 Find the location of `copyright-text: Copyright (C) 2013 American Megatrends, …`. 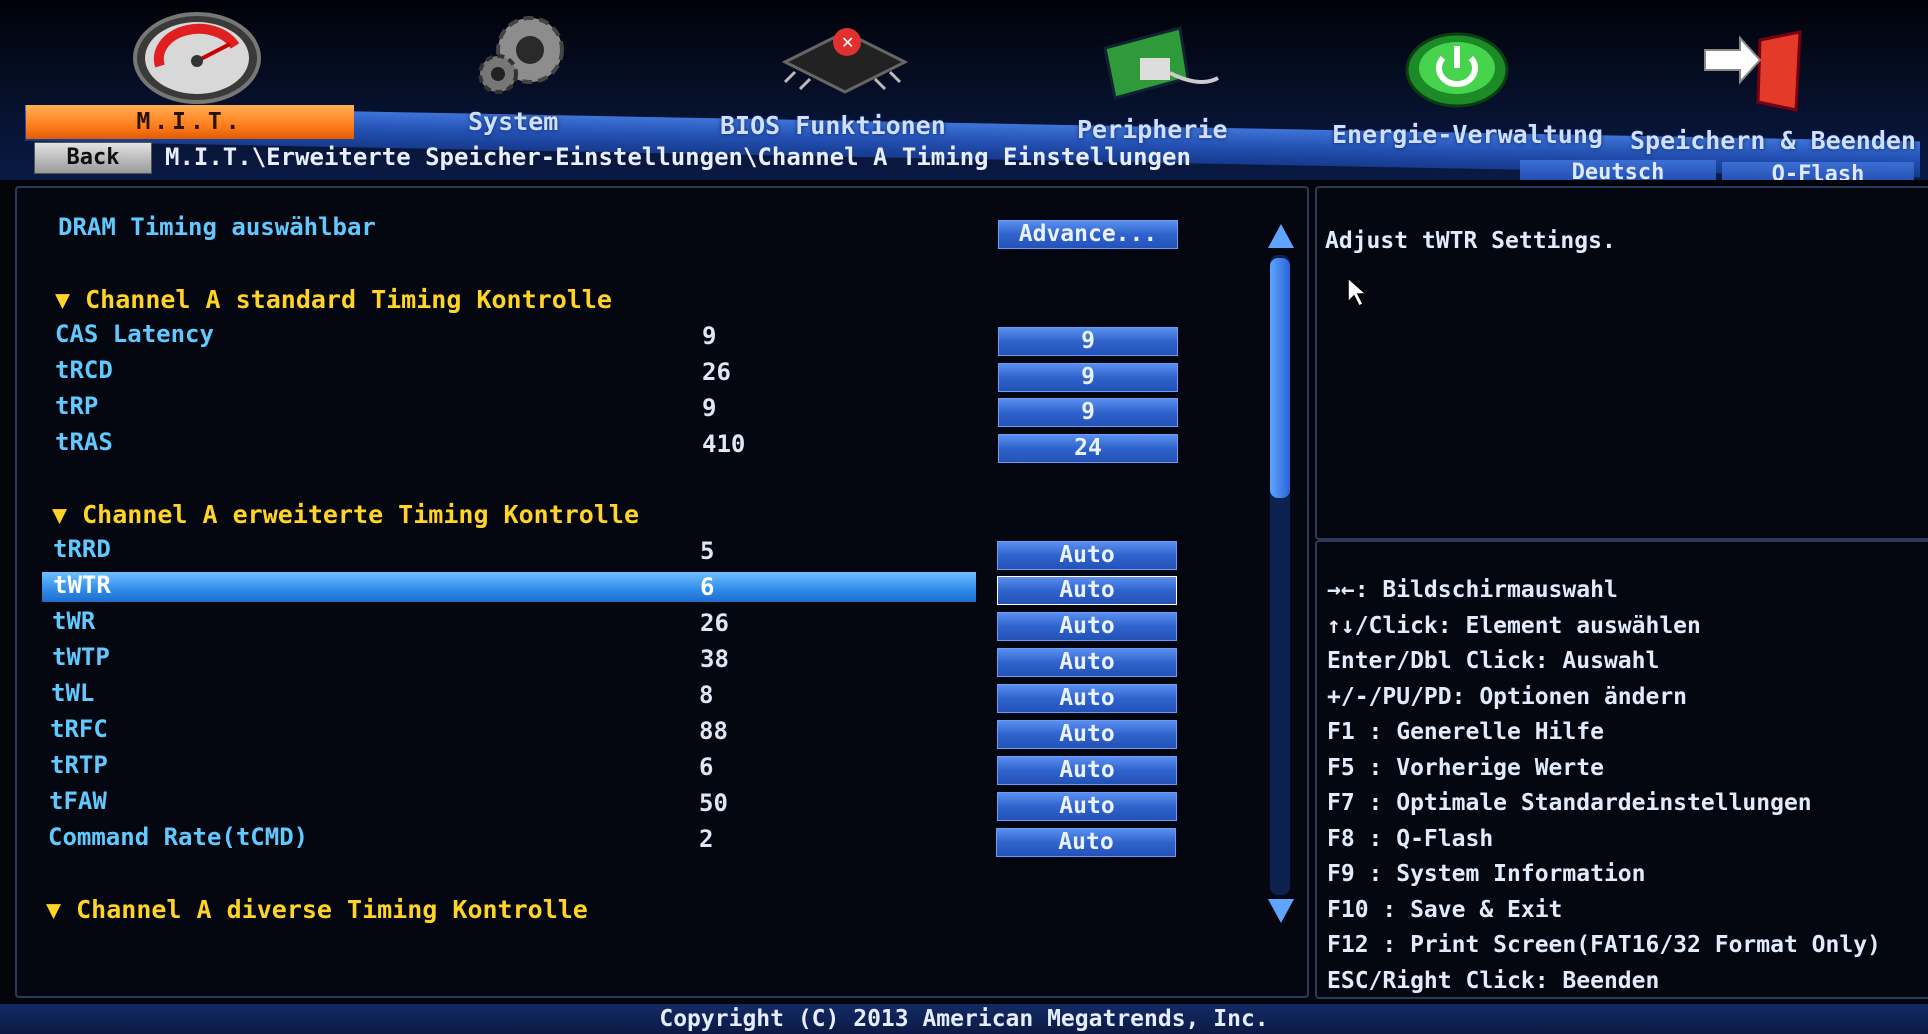

copyright-text: Copyright (C) 2013 American Megatrends, … is located at coordinates (964, 1019).